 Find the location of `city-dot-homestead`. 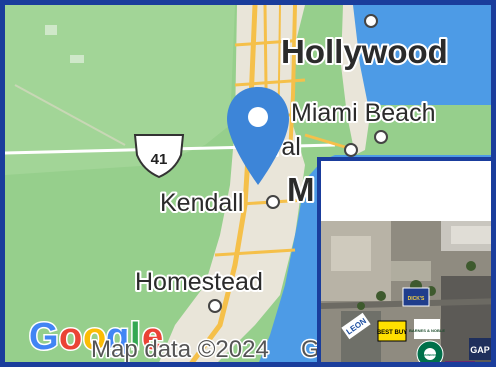

city-dot-homestead is located at coordinates (215, 306).